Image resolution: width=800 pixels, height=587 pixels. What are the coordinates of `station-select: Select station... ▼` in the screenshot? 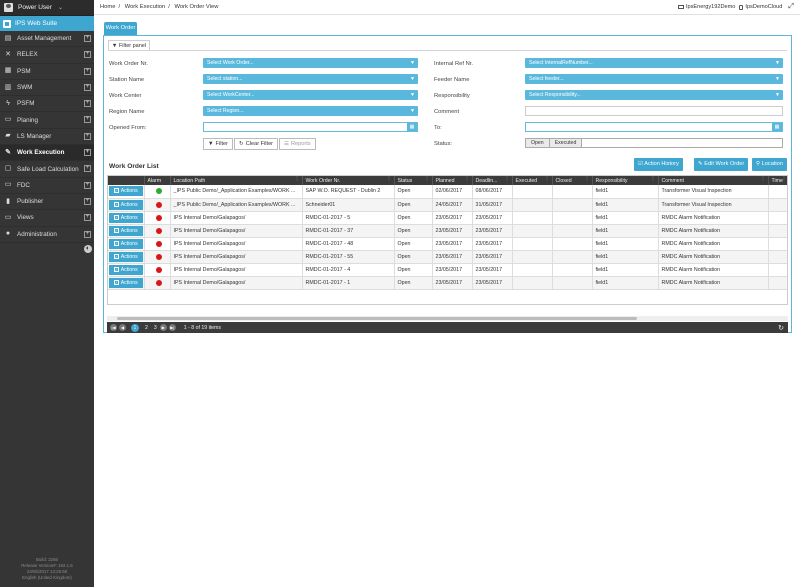 It's located at (310, 79).